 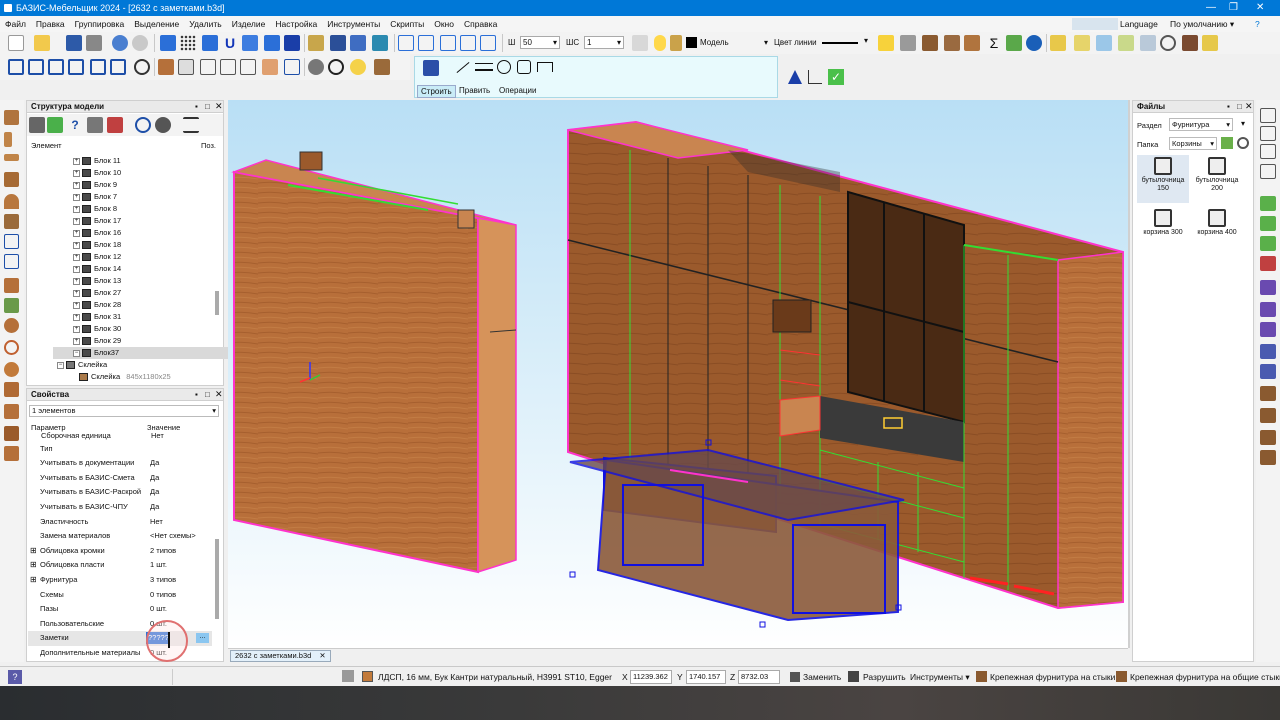 What do you see at coordinates (97, 245) in the screenshot?
I see `tree-row: + Блок 18` at bounding box center [97, 245].